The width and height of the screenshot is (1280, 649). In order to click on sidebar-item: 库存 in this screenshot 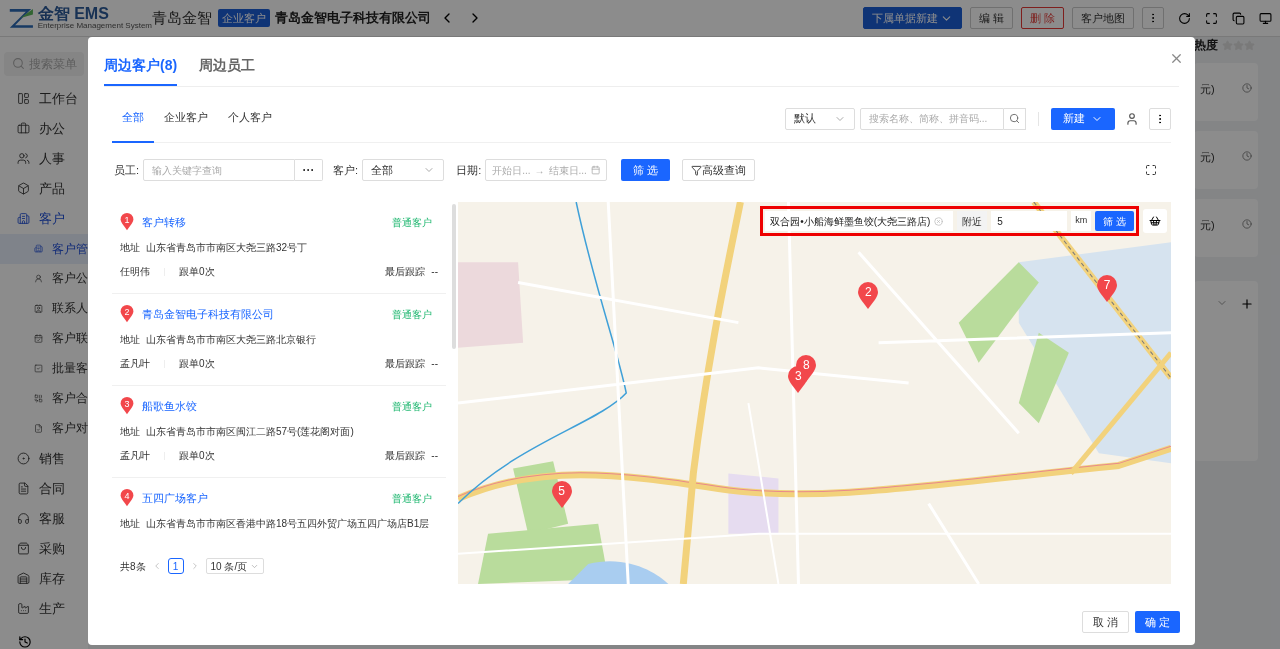, I will do `click(44, 578)`.